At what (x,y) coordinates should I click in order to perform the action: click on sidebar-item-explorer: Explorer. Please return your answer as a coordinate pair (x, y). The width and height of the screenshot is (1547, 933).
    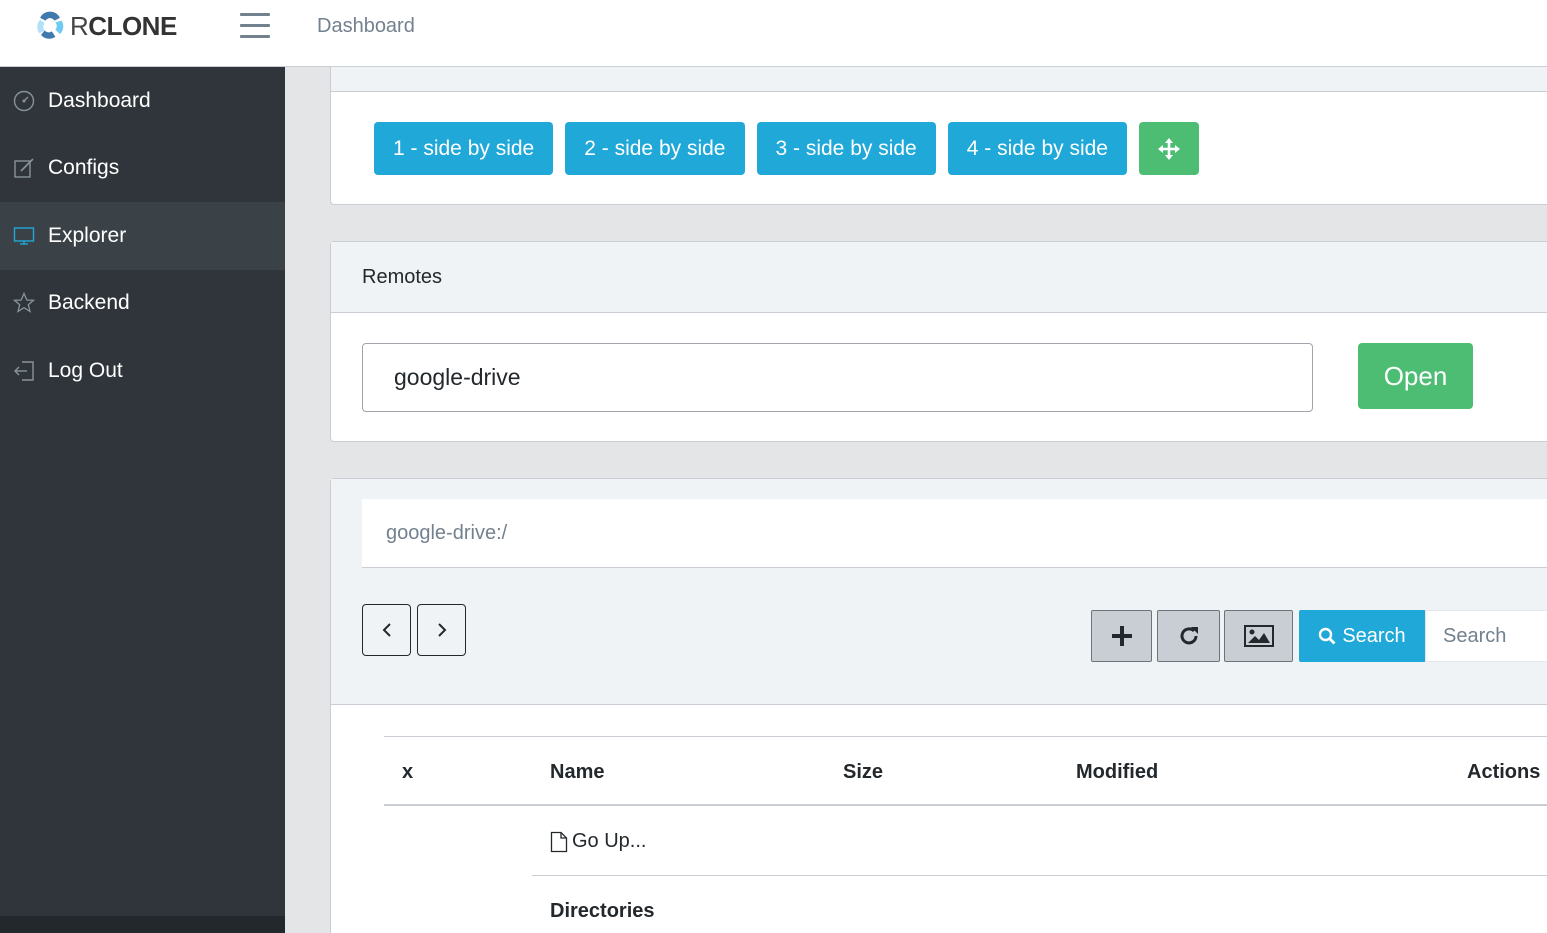
    Looking at the image, I should click on (142, 236).